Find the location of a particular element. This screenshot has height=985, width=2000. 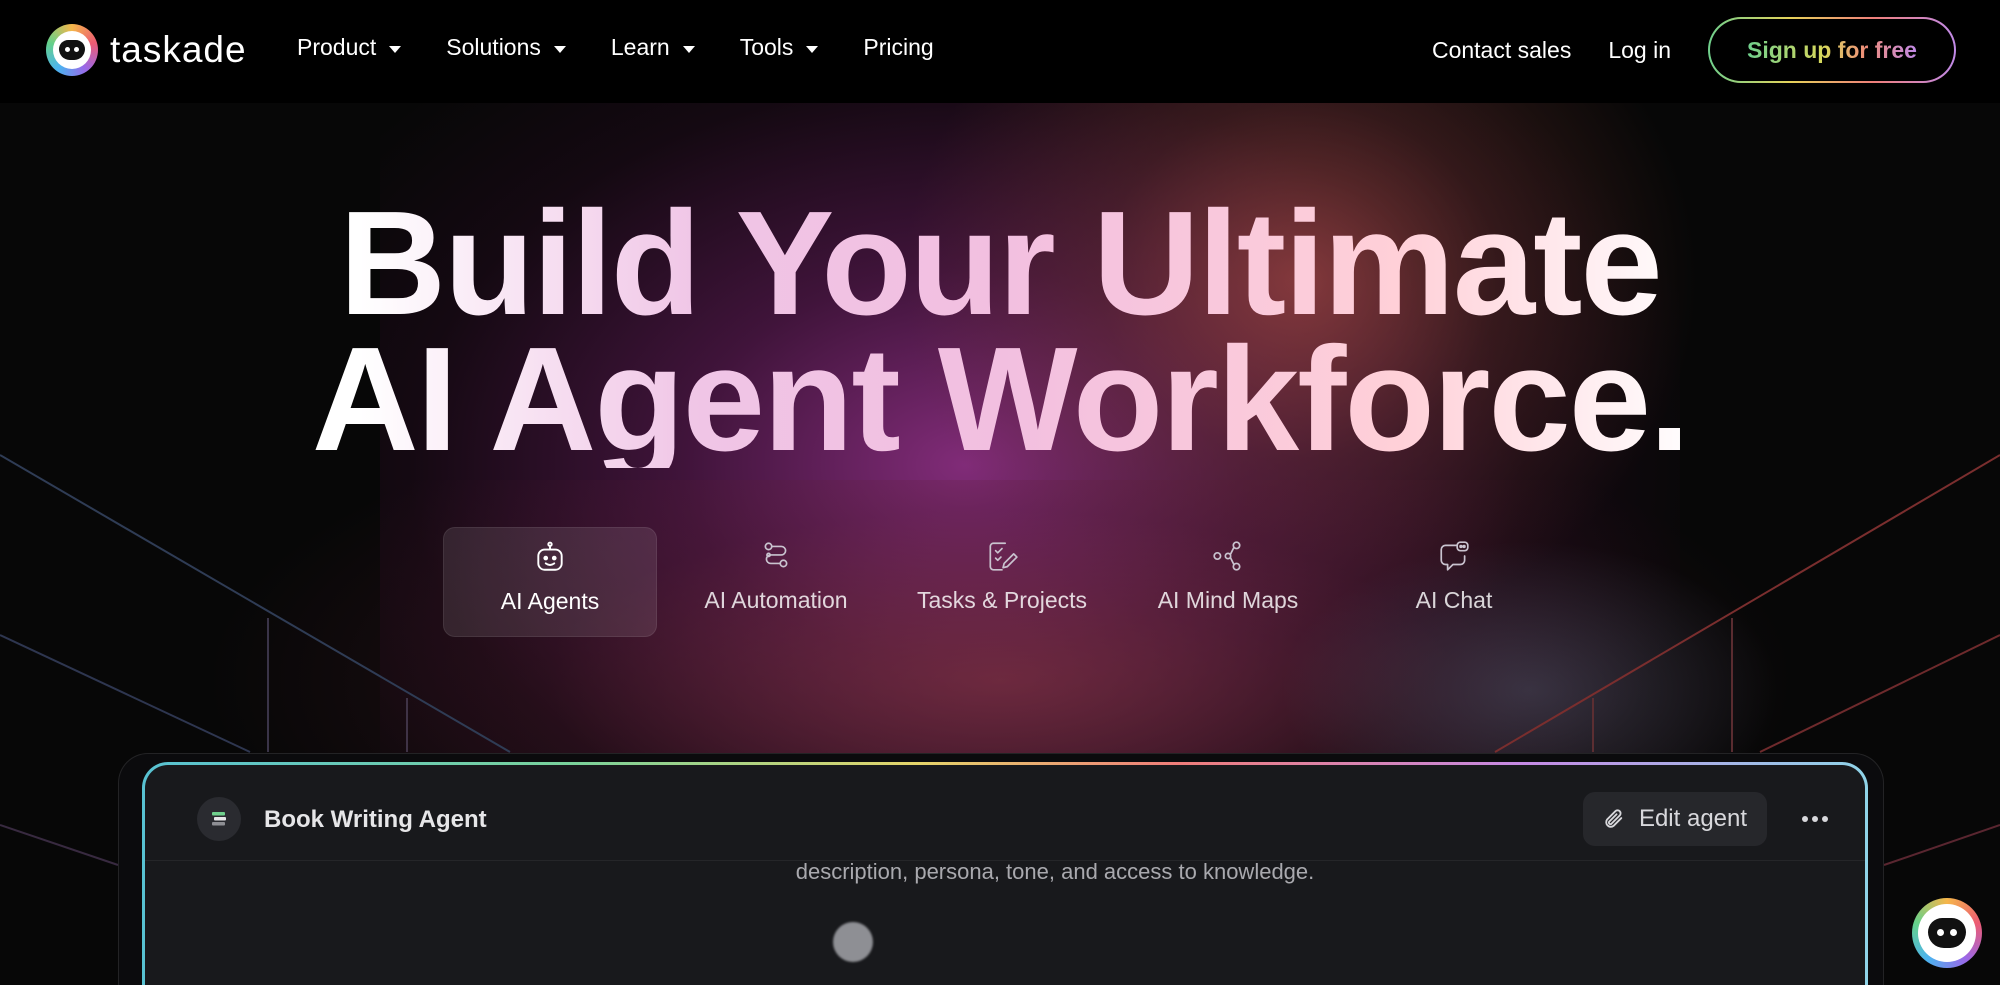

login-link: Log in is located at coordinates (1639, 50).